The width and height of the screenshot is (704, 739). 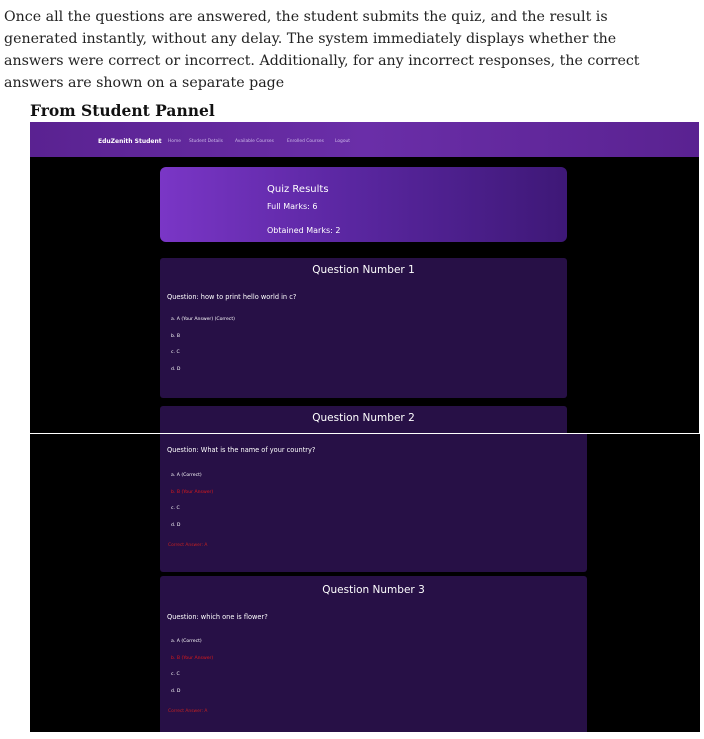 What do you see at coordinates (298, 189) in the screenshot?
I see `results-title: Quiz Results` at bounding box center [298, 189].